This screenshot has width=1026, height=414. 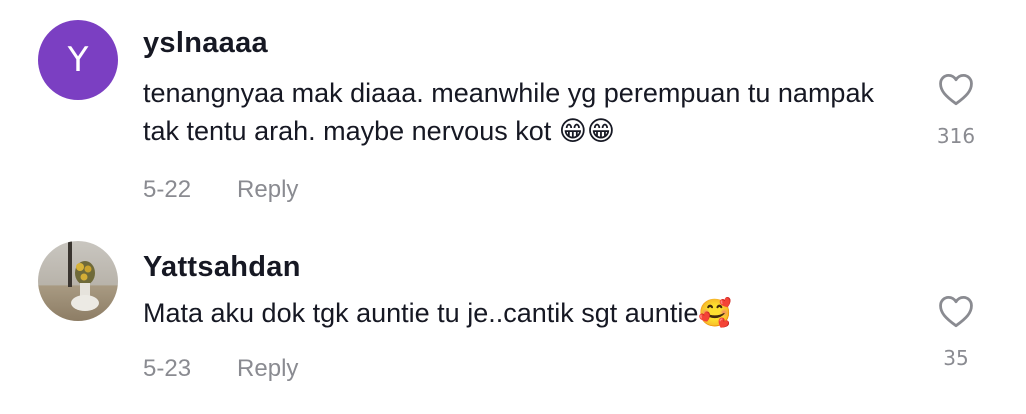 What do you see at coordinates (205, 43) in the screenshot?
I see `comment-username: yslnaaaa` at bounding box center [205, 43].